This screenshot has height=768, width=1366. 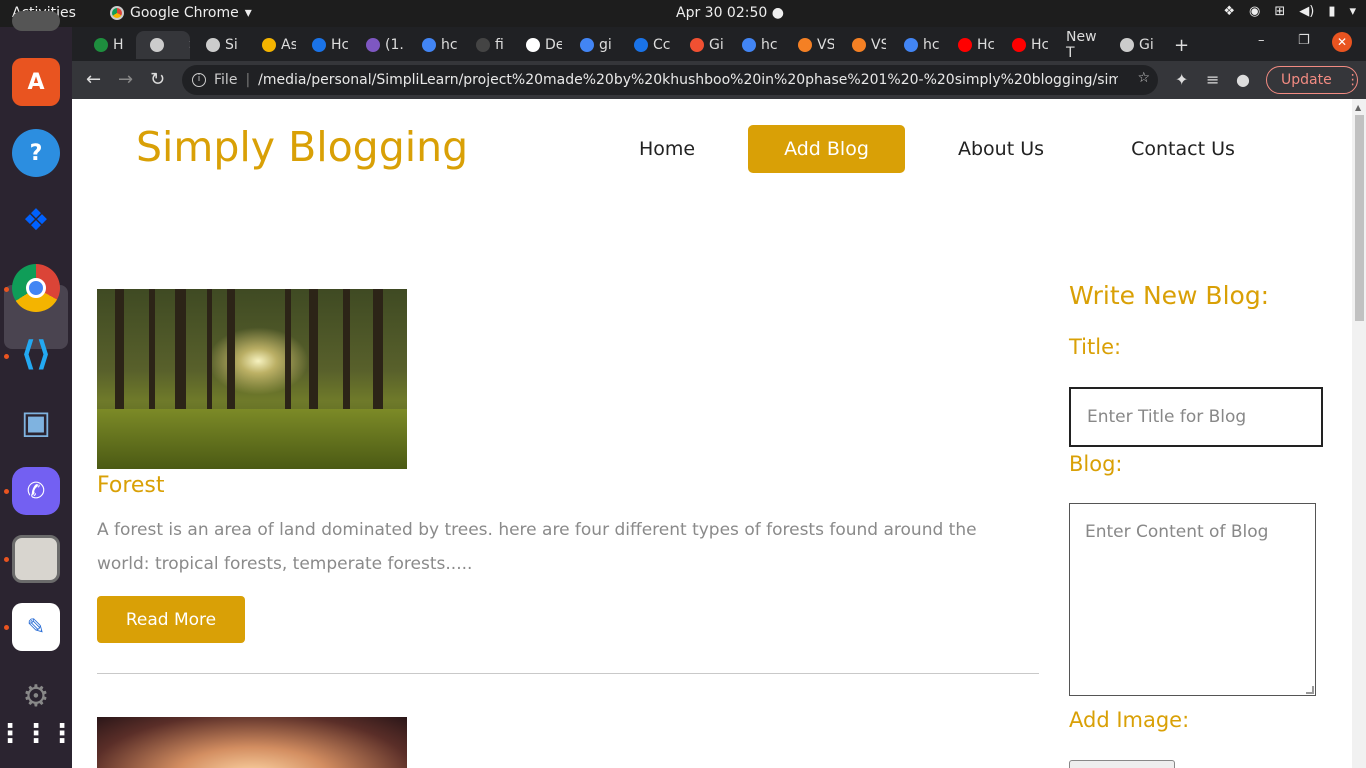 What do you see at coordinates (1183, 149) in the screenshot?
I see `nav-contact-us: Contact Us` at bounding box center [1183, 149].